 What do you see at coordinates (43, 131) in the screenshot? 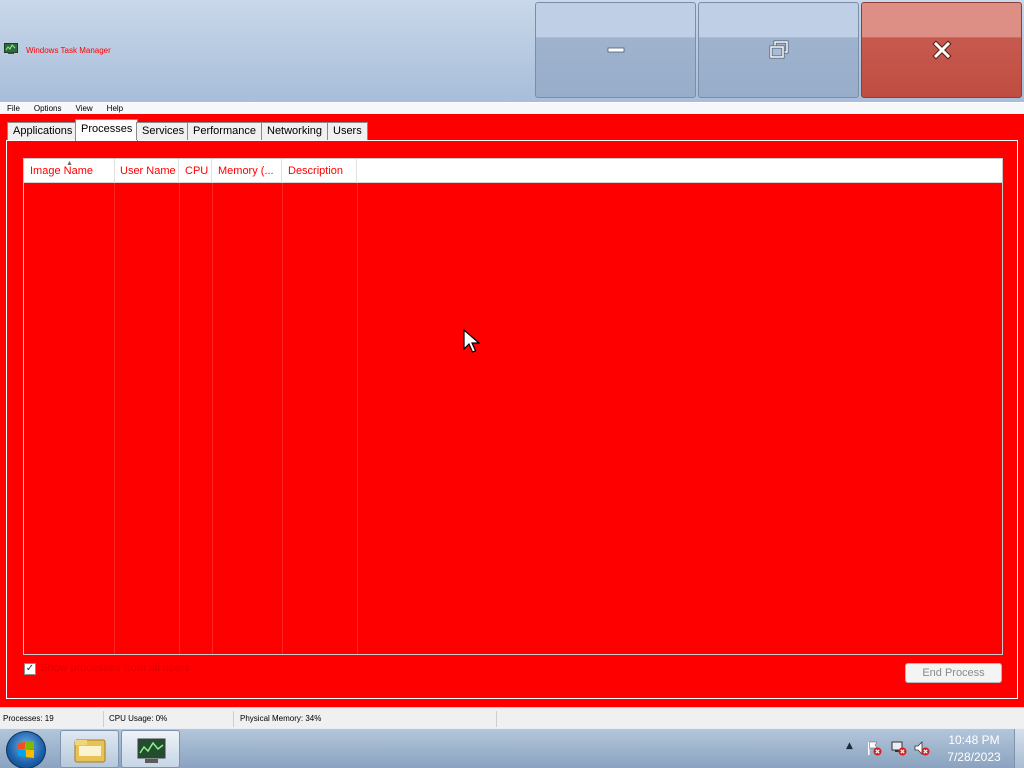
I see `tab-applications: Applications` at bounding box center [43, 131].